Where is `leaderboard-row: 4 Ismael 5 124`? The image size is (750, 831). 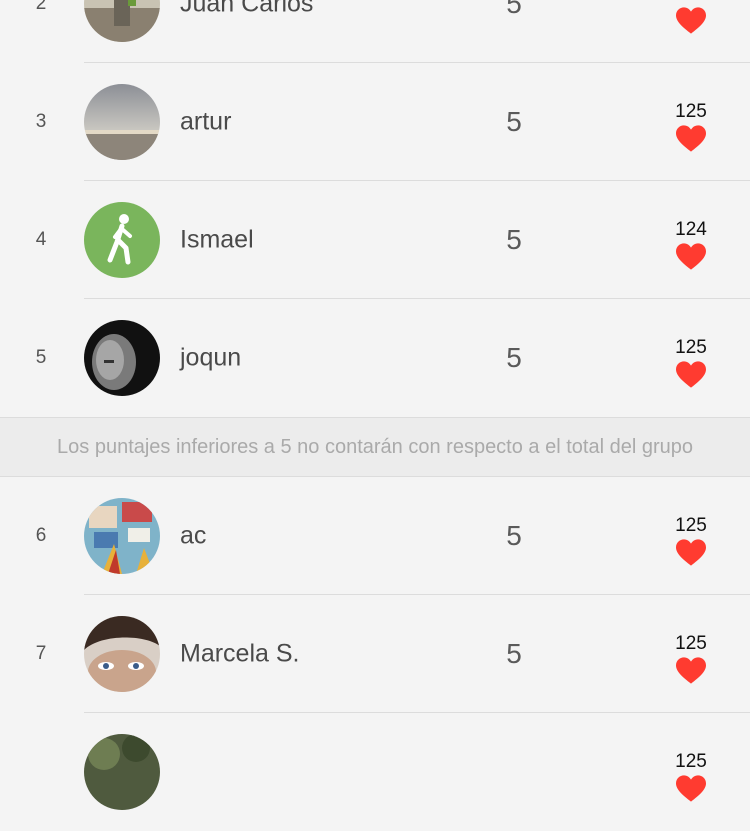 leaderboard-row: 4 Ismael 5 124 is located at coordinates (375, 240).